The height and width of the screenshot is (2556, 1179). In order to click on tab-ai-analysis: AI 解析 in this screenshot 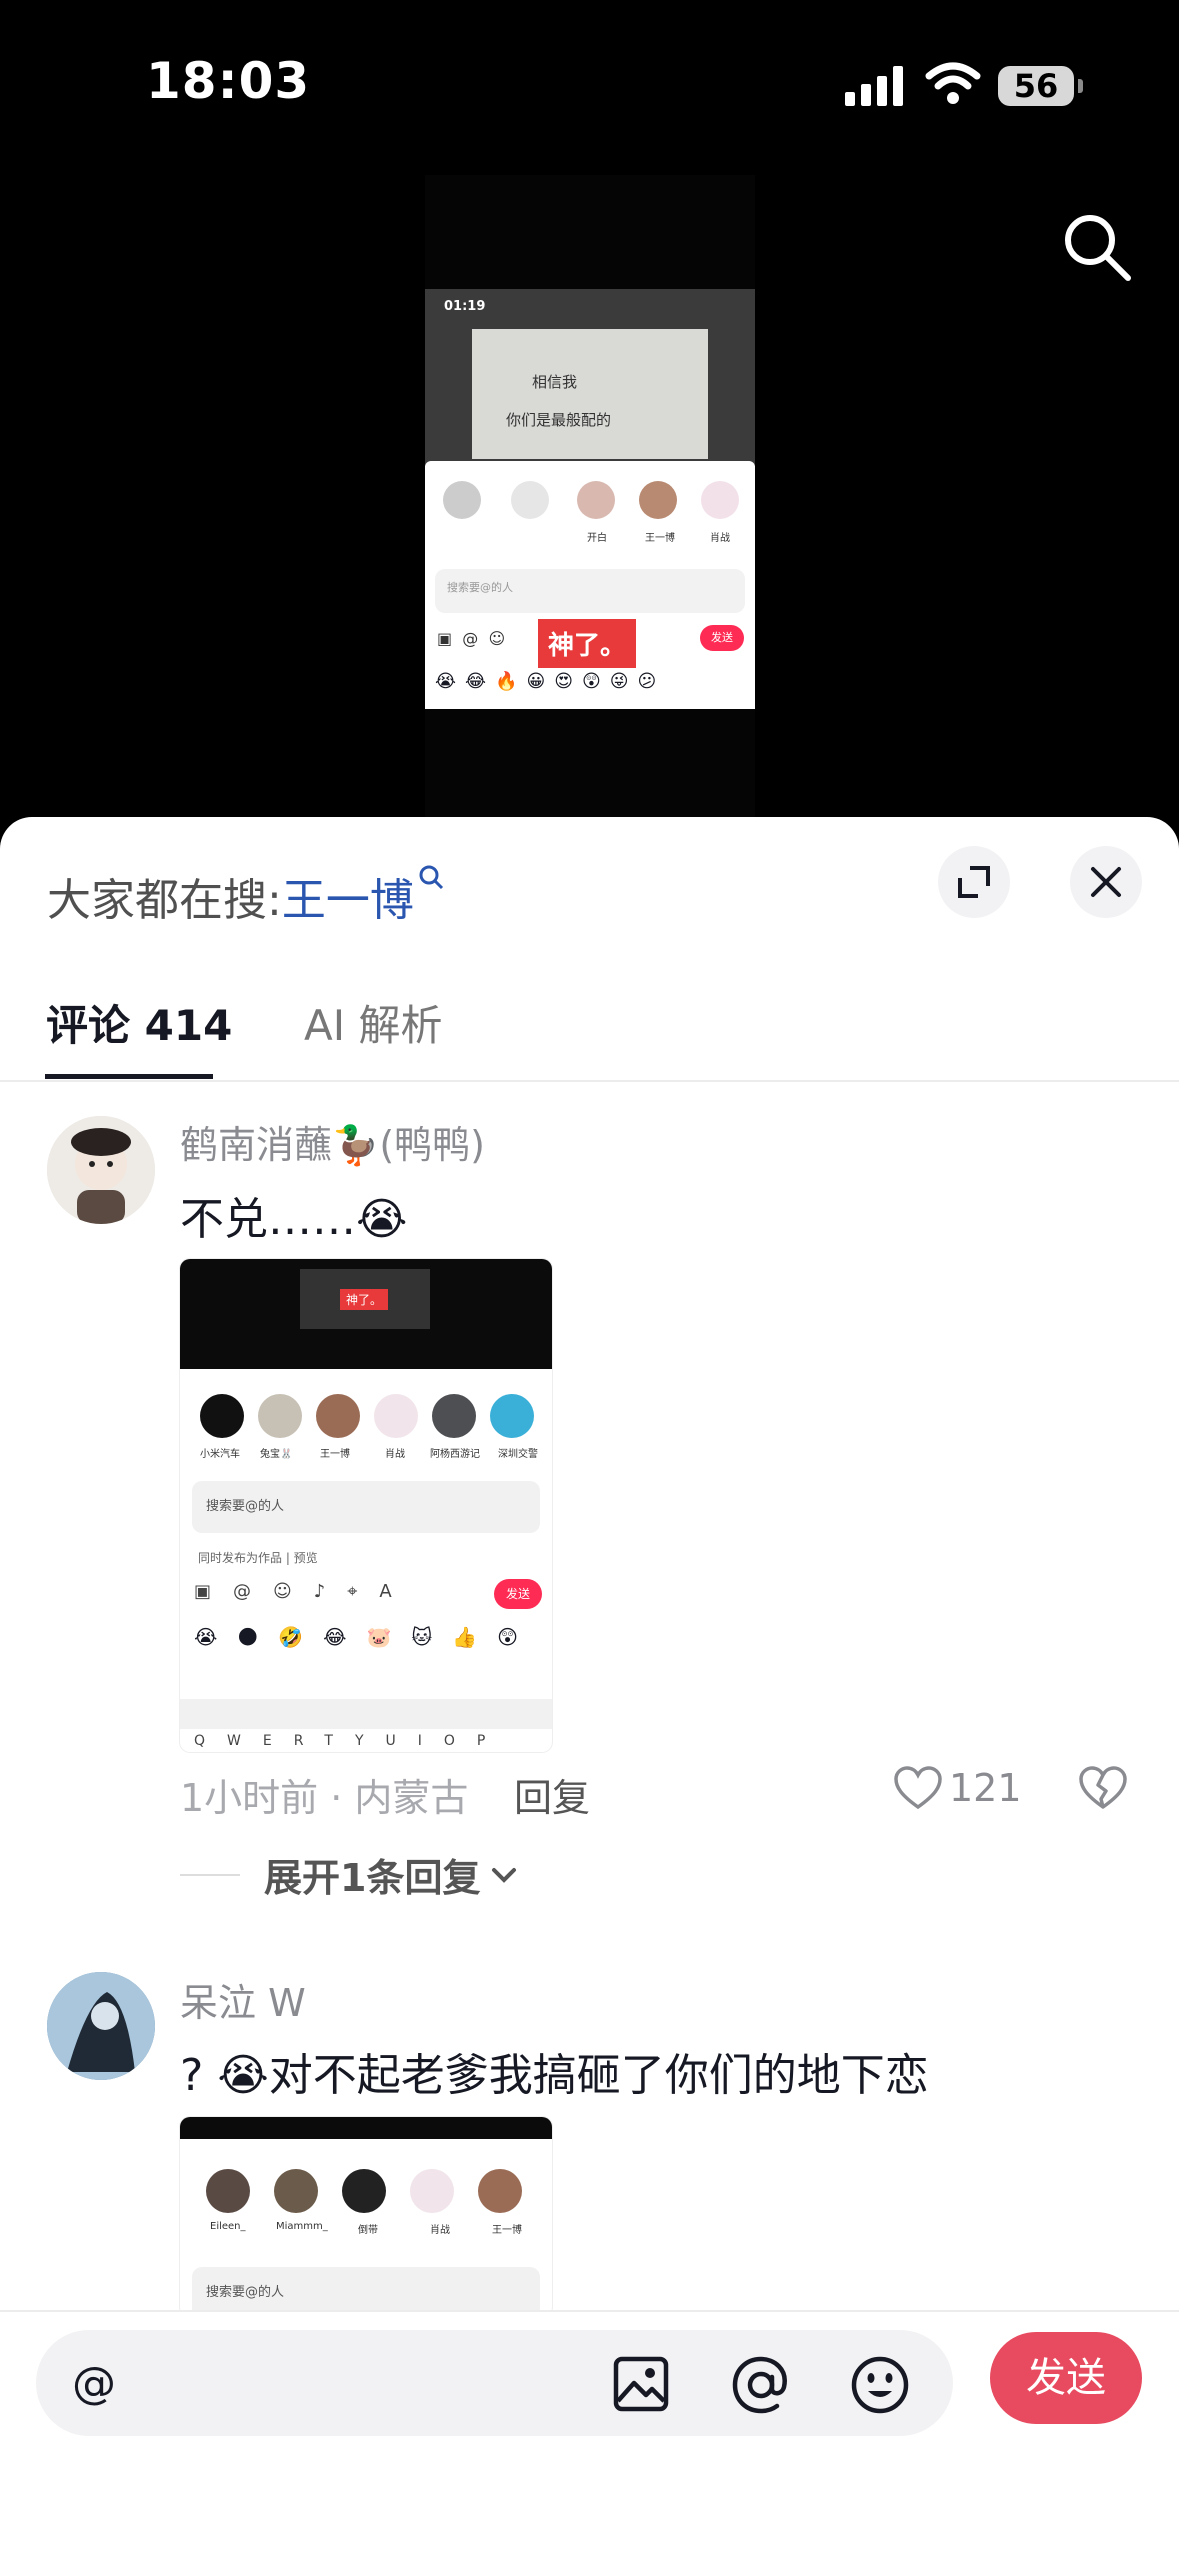, I will do `click(373, 1022)`.